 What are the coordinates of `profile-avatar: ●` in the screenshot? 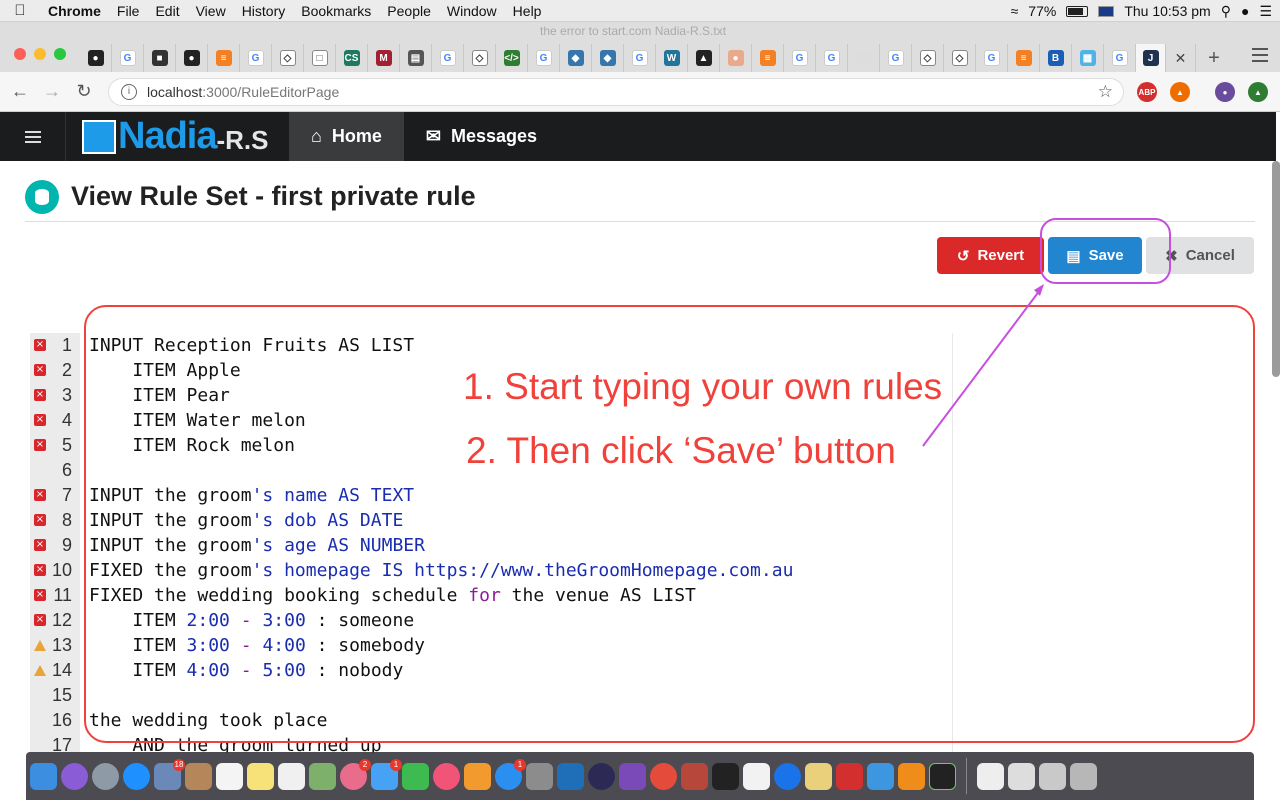 It's located at (1225, 92).